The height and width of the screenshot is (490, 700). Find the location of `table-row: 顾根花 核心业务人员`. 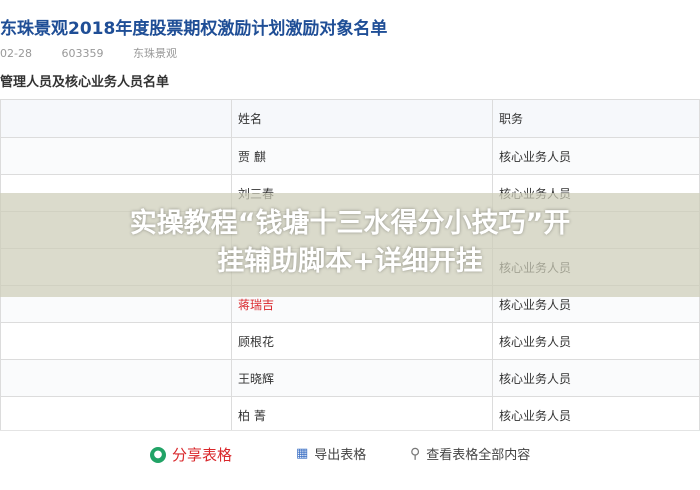

table-row: 顾根花 核心业务人员 is located at coordinates (350, 341).